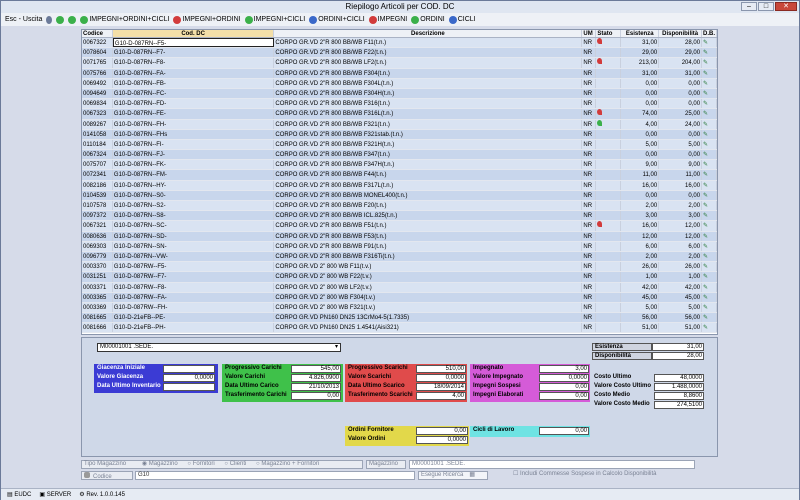 The image size is (800, 500). What do you see at coordinates (679, 378) in the screenshot?
I see `field-value: 48,0000` at bounding box center [679, 378].